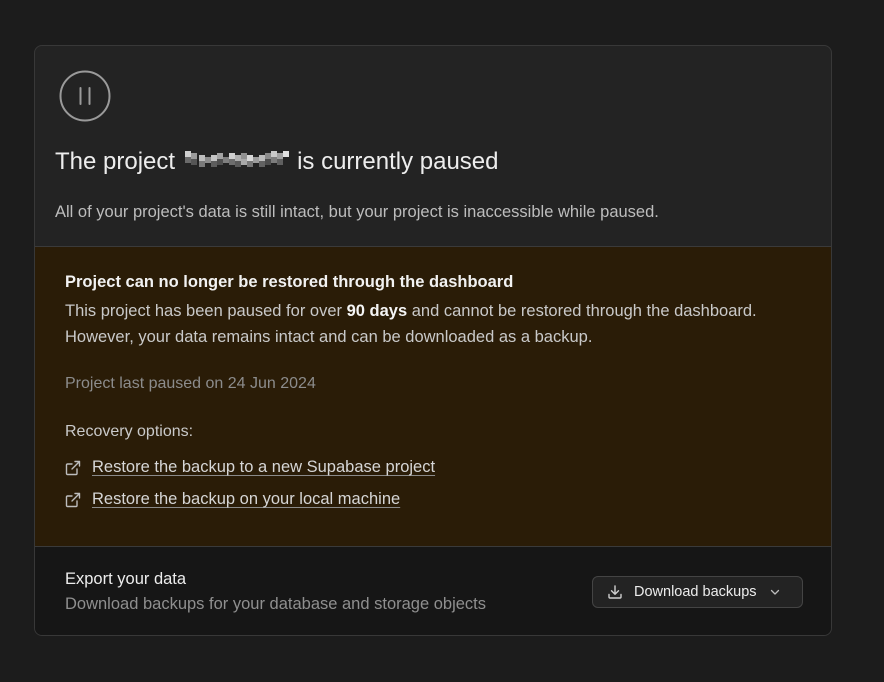  I want to click on restore-local-machine-link: Restore the backup on your local machine, so click(232, 499).